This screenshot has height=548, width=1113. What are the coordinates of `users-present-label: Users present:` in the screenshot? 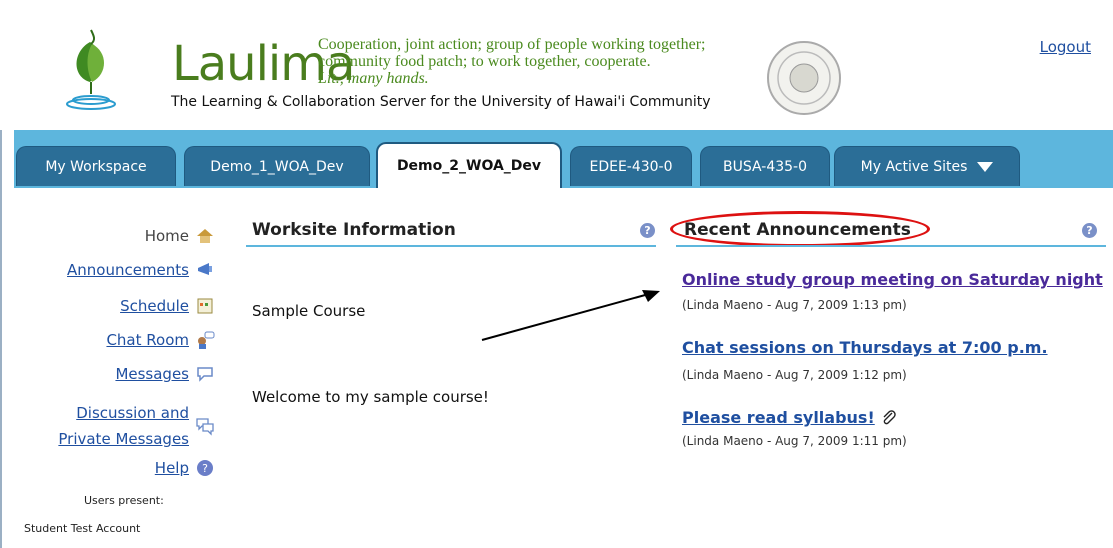 It's located at (124, 500).